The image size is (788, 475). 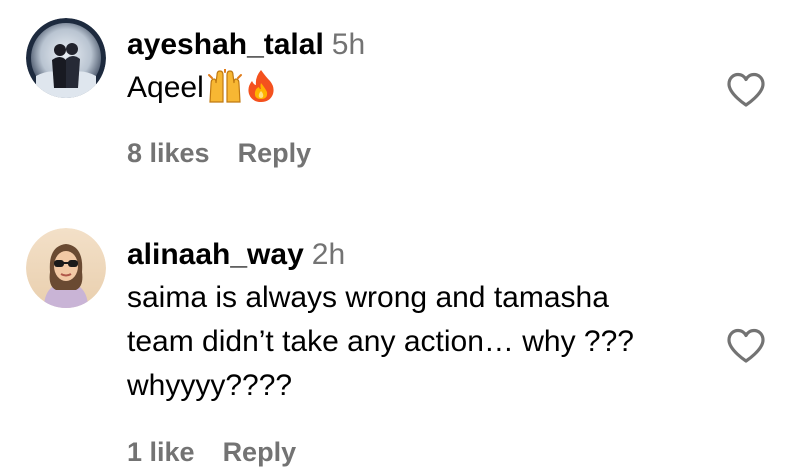 I want to click on comment-text-content: Aqeel, so click(x=165, y=87).